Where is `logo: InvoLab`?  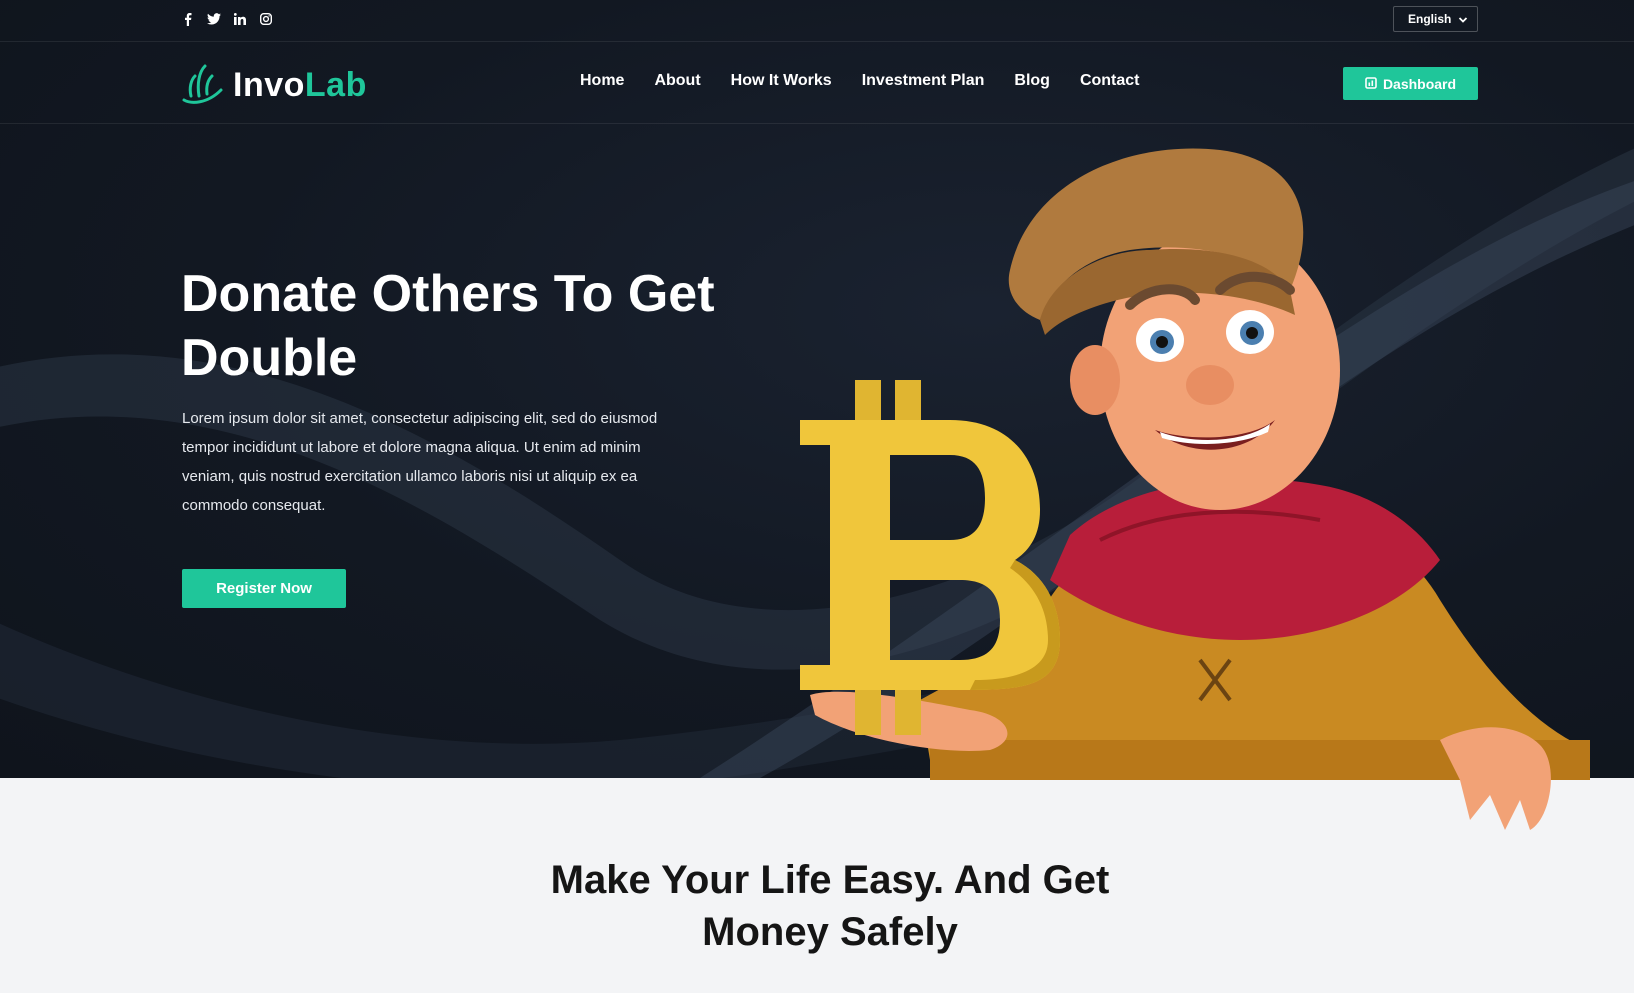
logo: InvoLab is located at coordinates (274, 85).